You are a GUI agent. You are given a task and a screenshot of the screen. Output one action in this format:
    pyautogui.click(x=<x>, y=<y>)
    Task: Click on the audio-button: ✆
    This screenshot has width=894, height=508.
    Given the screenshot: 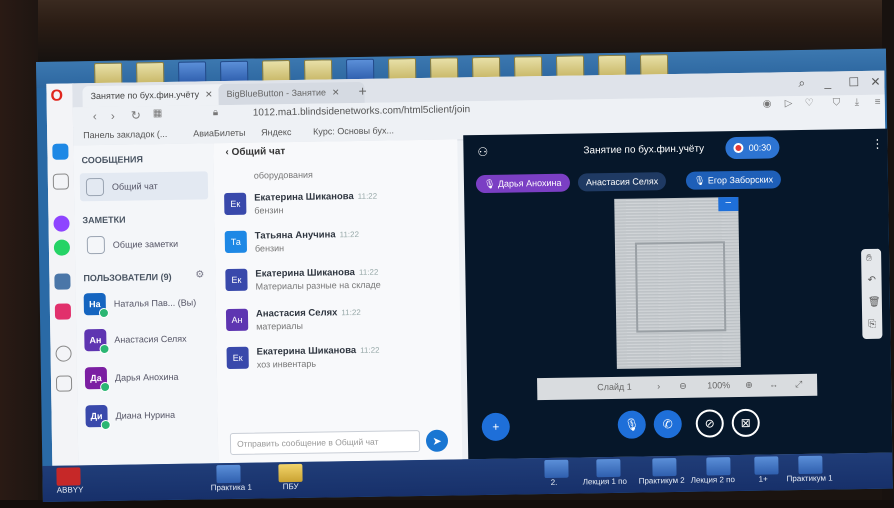 What is the action you would take?
    pyautogui.click(x=667, y=424)
    